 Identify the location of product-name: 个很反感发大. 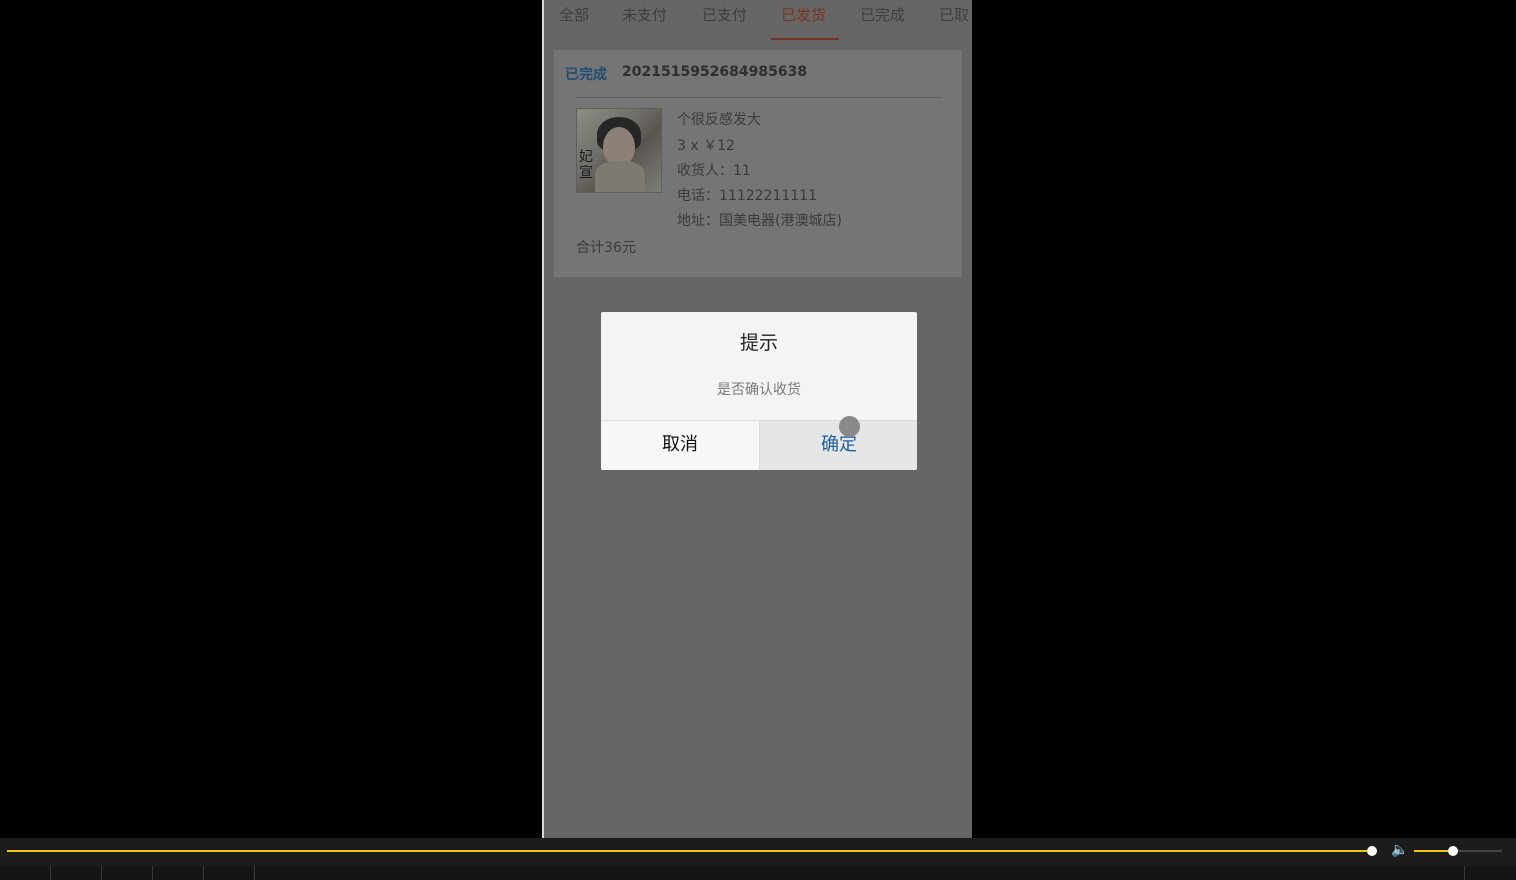
(719, 120).